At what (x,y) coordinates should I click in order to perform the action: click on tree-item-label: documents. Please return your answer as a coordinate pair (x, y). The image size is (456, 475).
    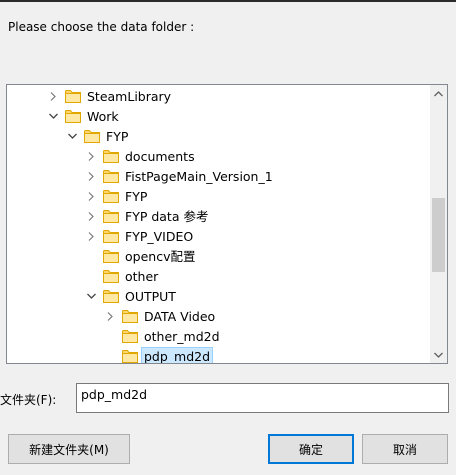
    Looking at the image, I should click on (160, 156).